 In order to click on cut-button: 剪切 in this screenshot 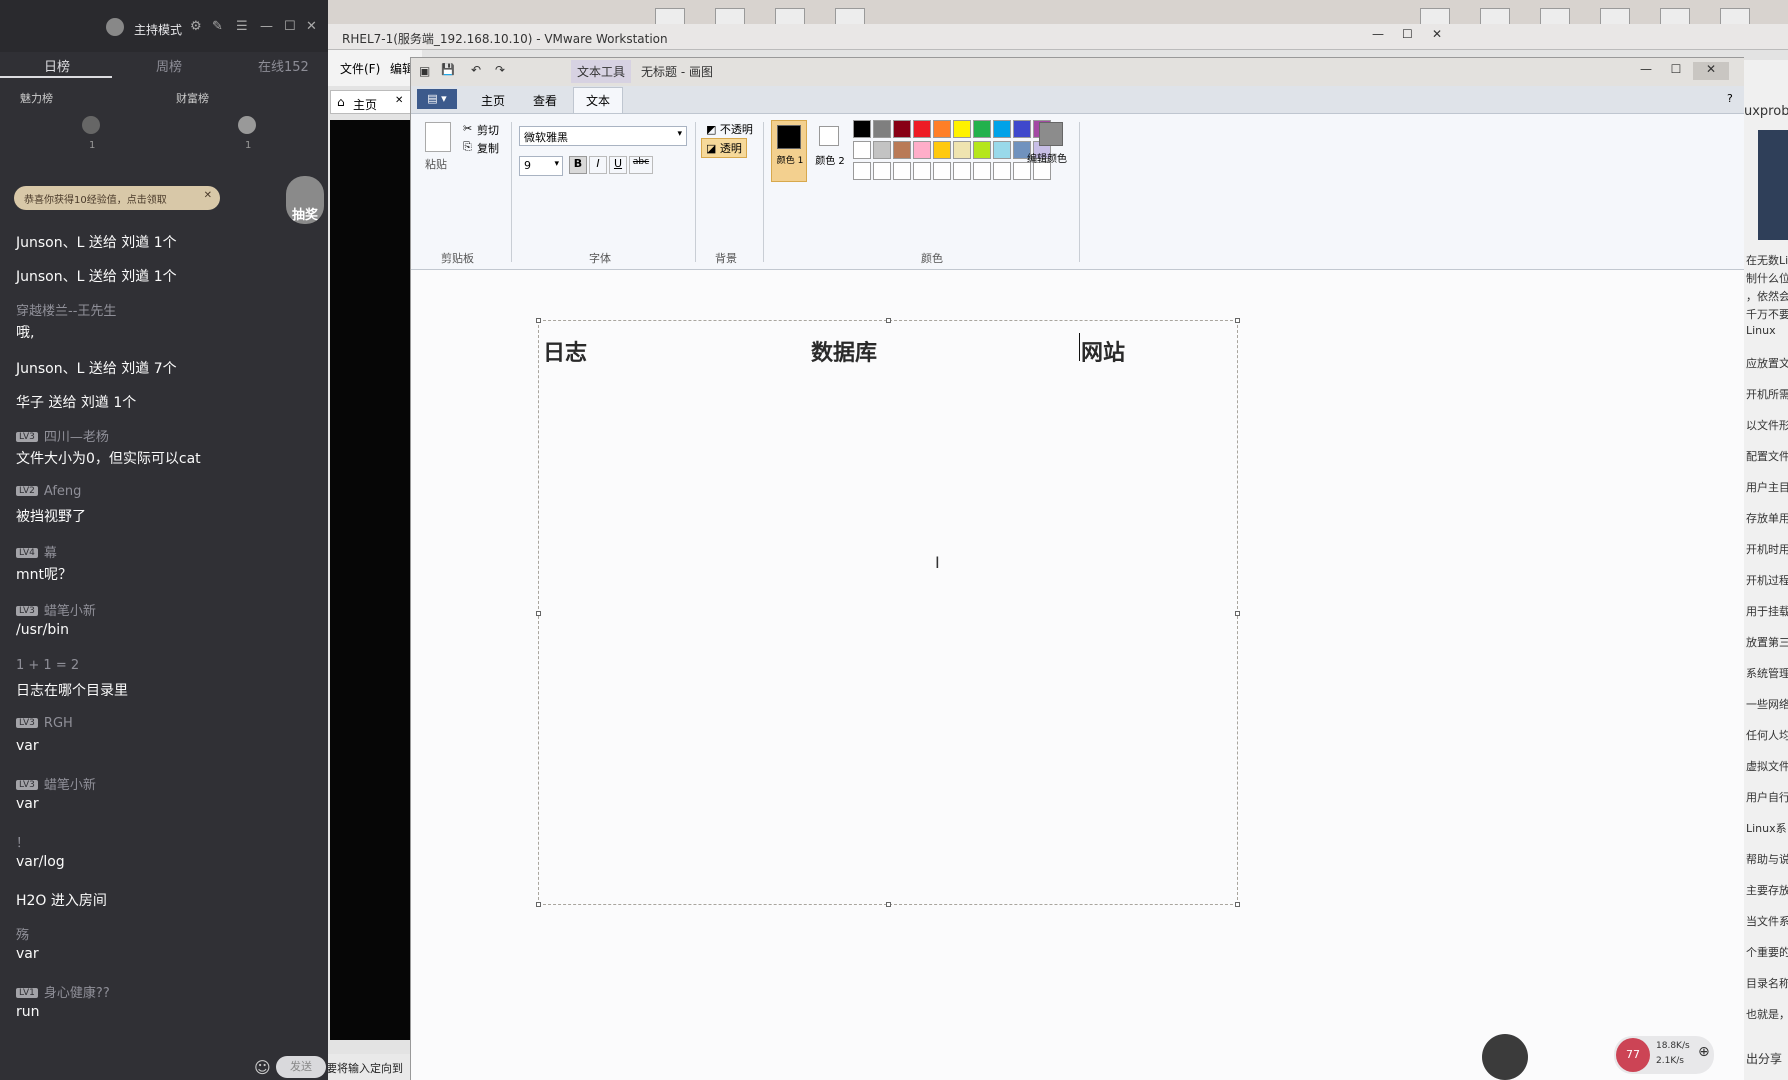, I will do `click(488, 130)`.